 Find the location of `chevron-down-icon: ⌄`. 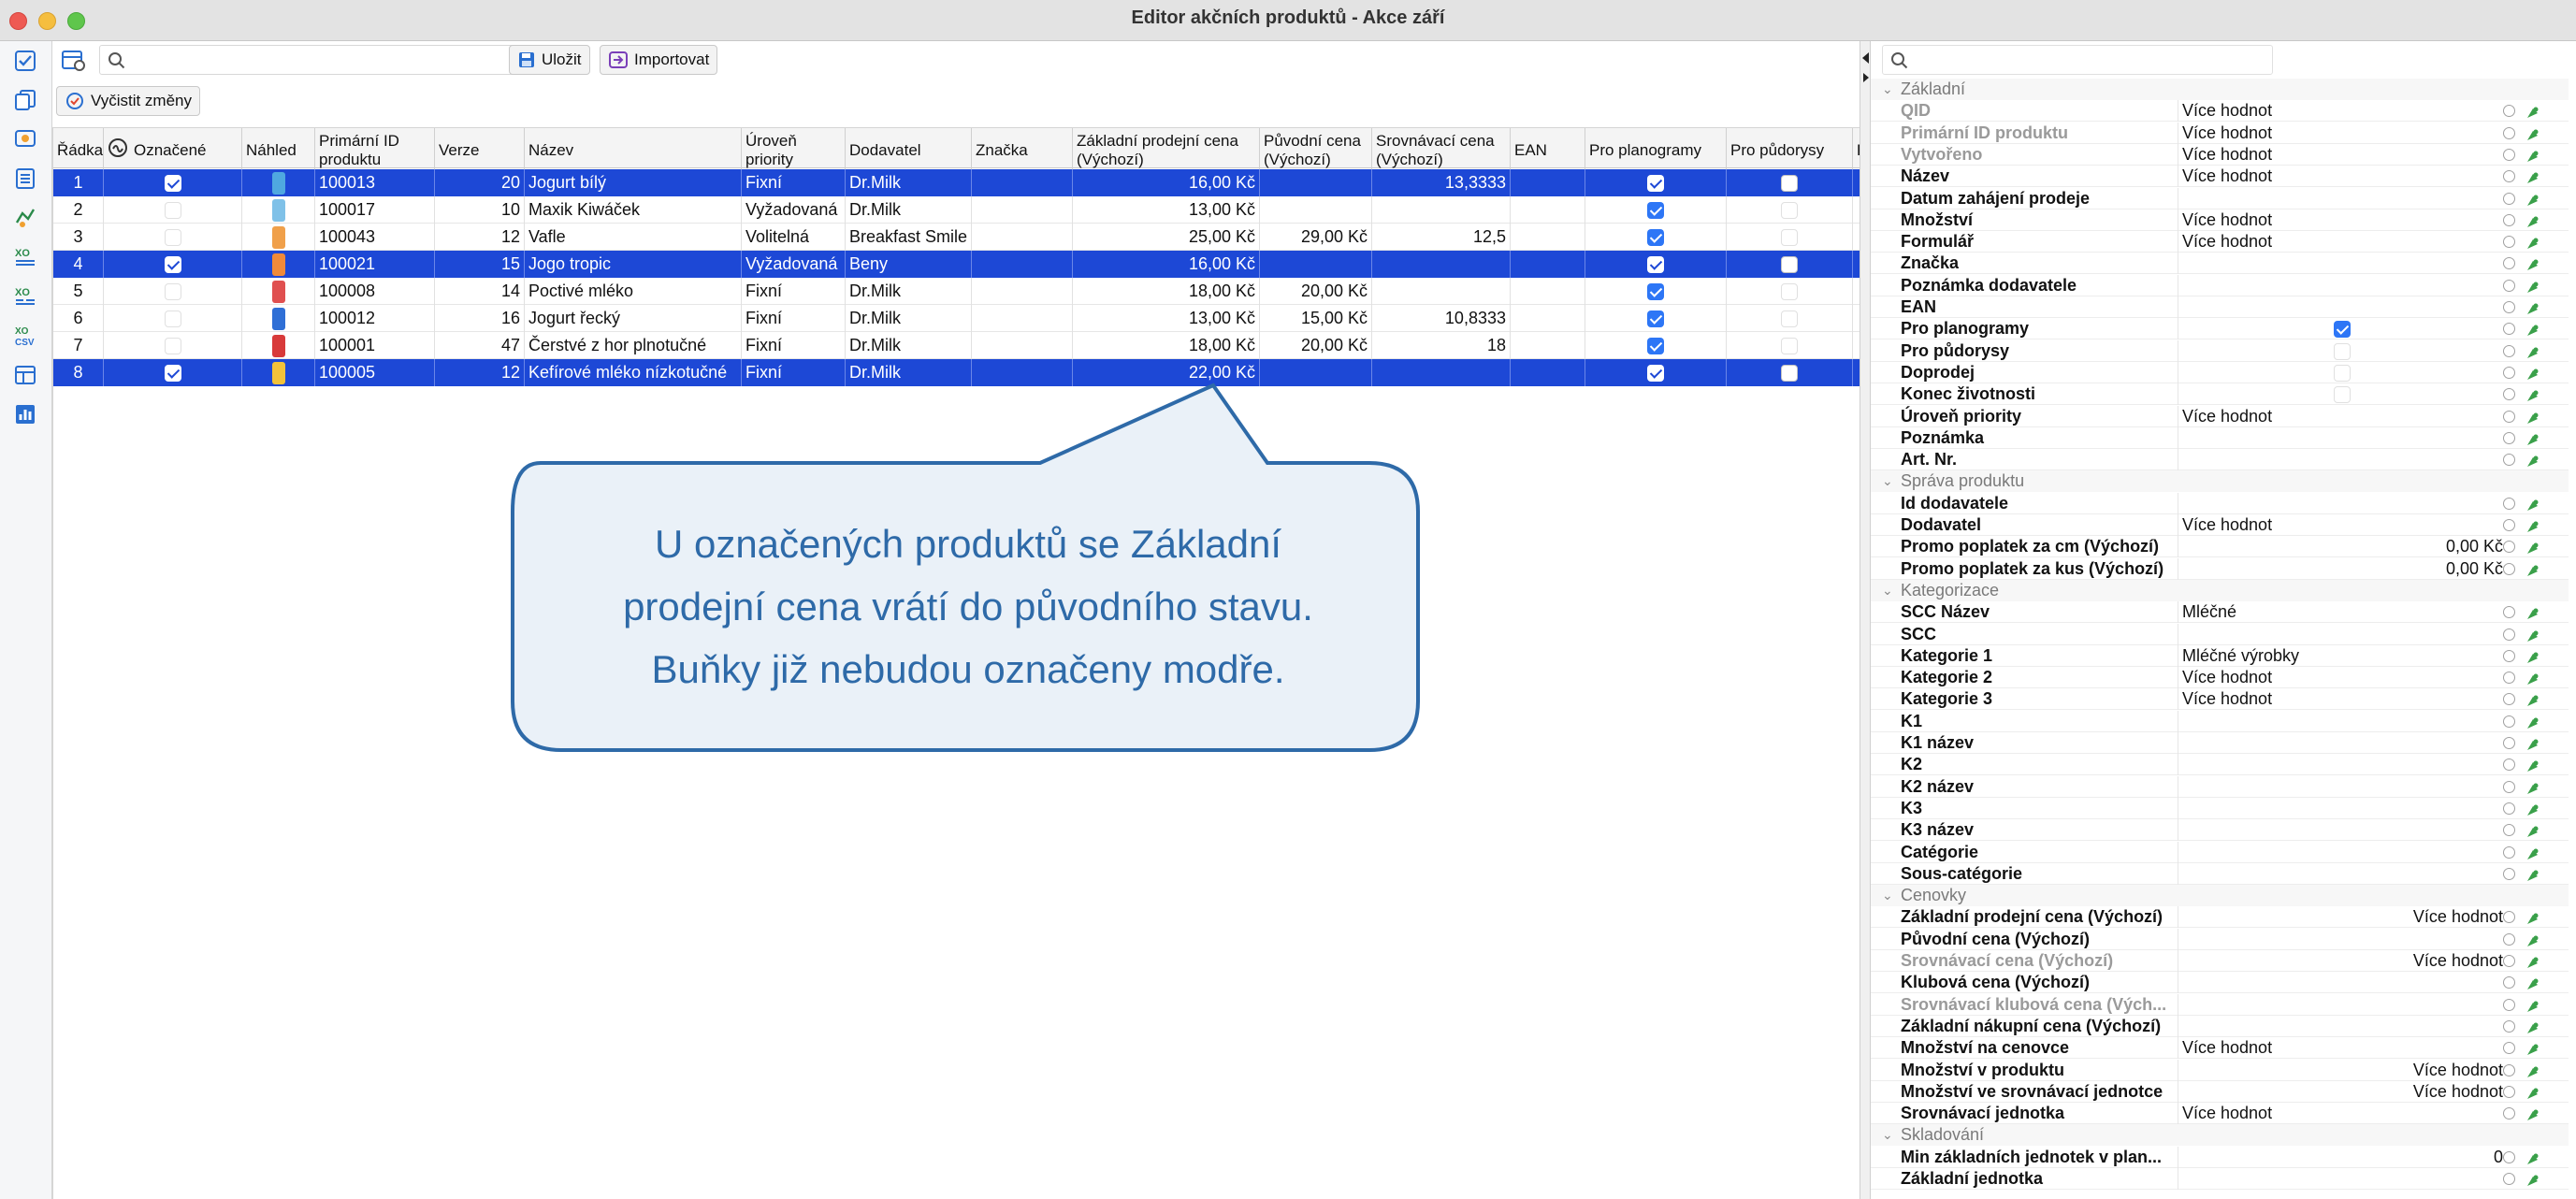

chevron-down-icon: ⌄ is located at coordinates (1888, 895).